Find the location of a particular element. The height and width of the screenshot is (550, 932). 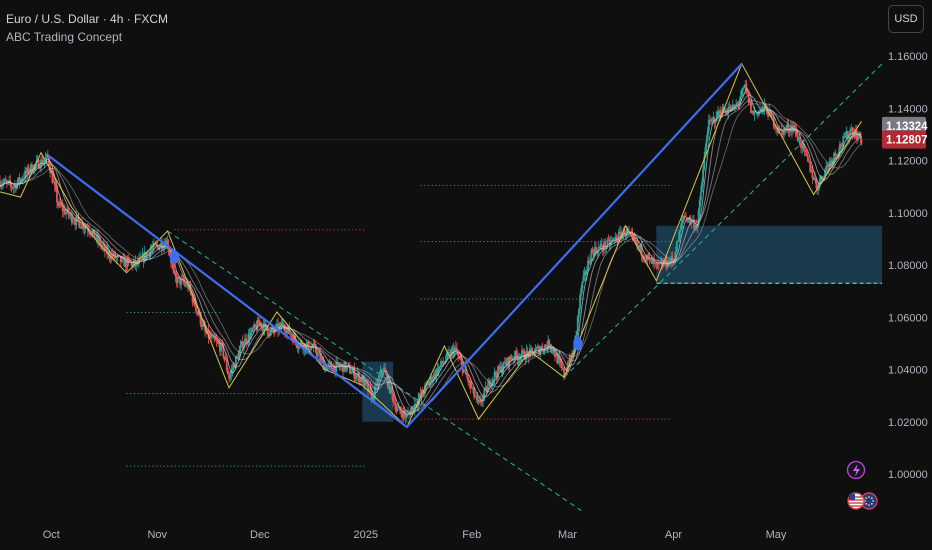

x-tick-label: Dec is located at coordinates (260, 535).